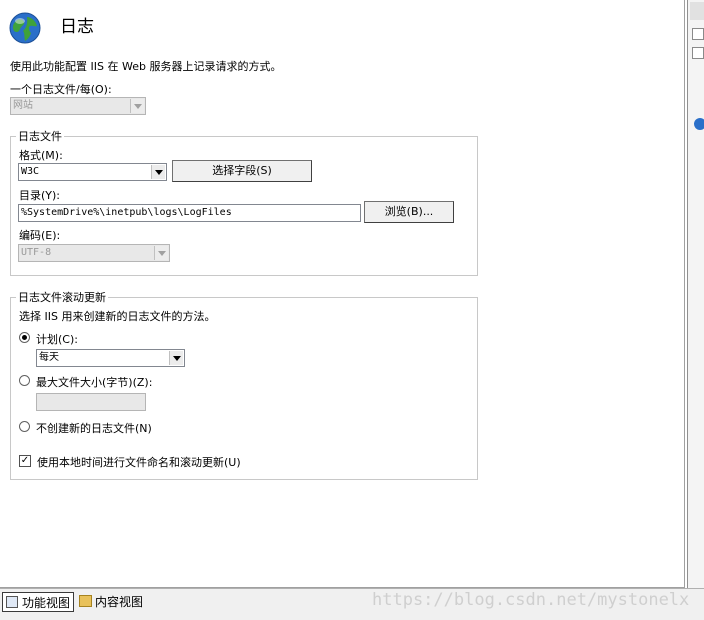  I want to click on max-size-input, so click(91, 402).